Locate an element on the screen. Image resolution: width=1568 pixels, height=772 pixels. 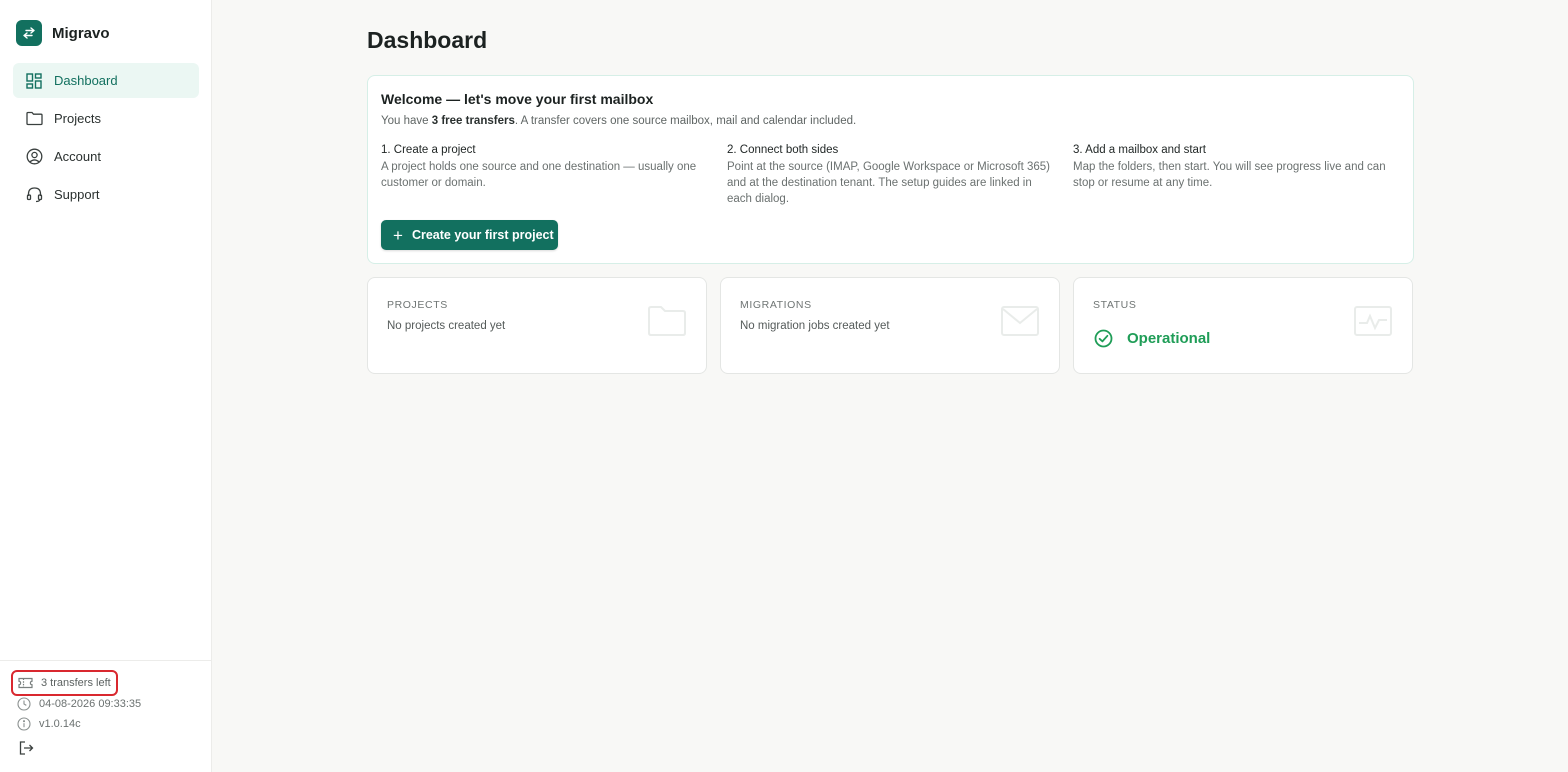
status-card-title: STATUS is located at coordinates (1115, 305).